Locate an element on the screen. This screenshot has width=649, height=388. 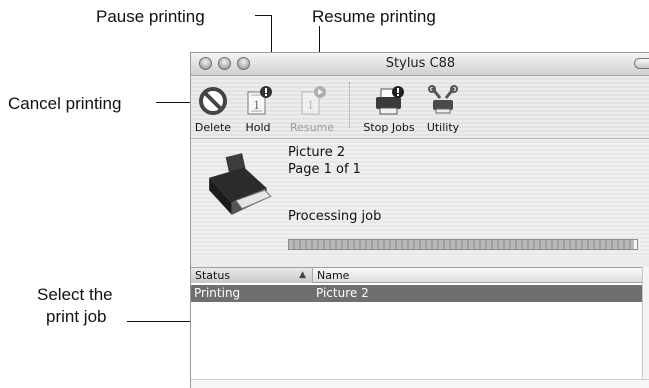
resume-icon: 1 is located at coordinates (313, 100).